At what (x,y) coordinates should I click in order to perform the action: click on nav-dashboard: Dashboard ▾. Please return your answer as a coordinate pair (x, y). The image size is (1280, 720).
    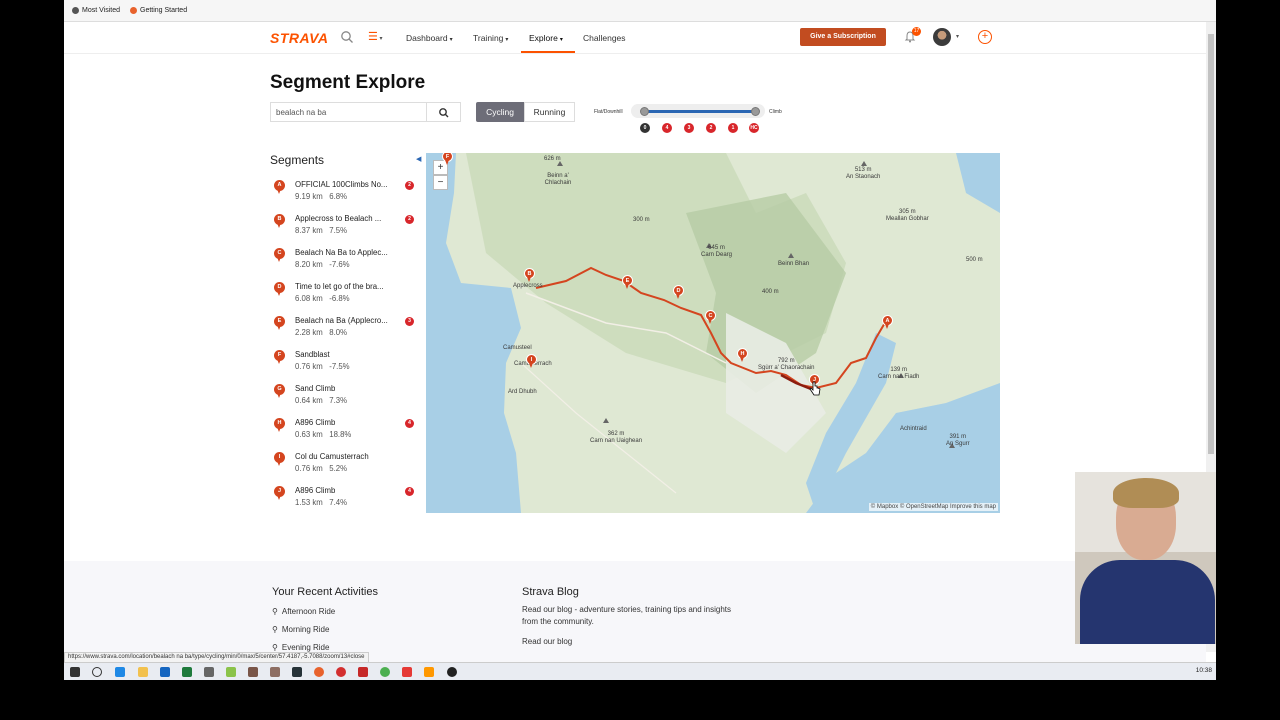
    Looking at the image, I should click on (429, 38).